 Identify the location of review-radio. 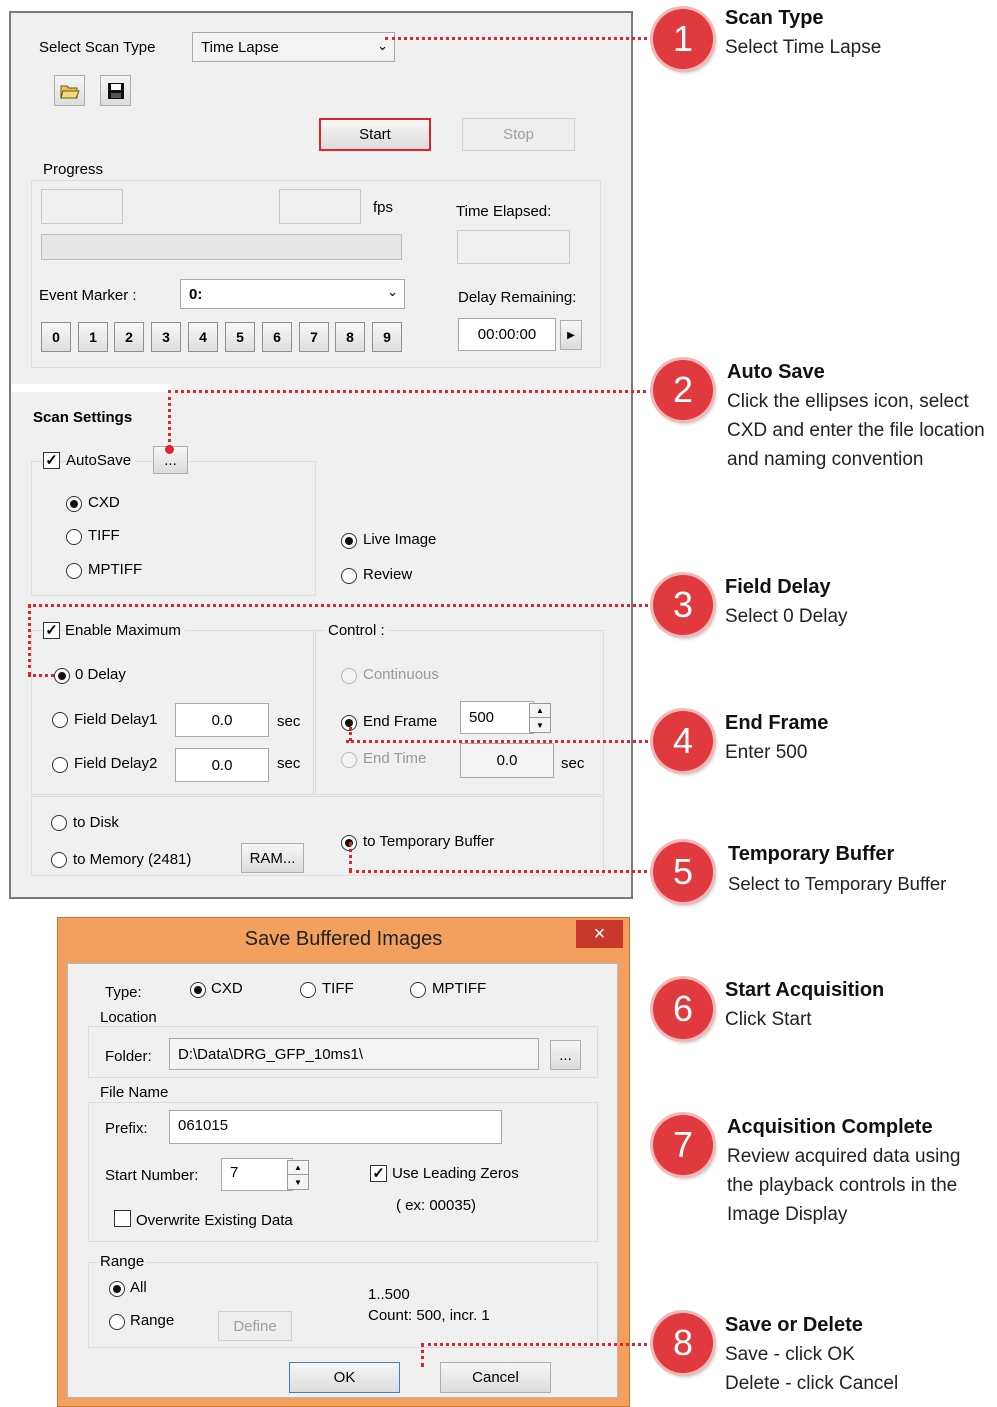
(349, 576).